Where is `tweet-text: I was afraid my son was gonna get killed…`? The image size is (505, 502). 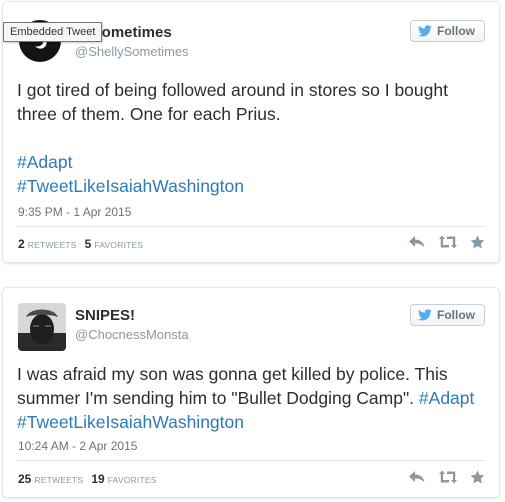 tweet-text: I was afraid my son was gonna get killed… is located at coordinates (250, 398).